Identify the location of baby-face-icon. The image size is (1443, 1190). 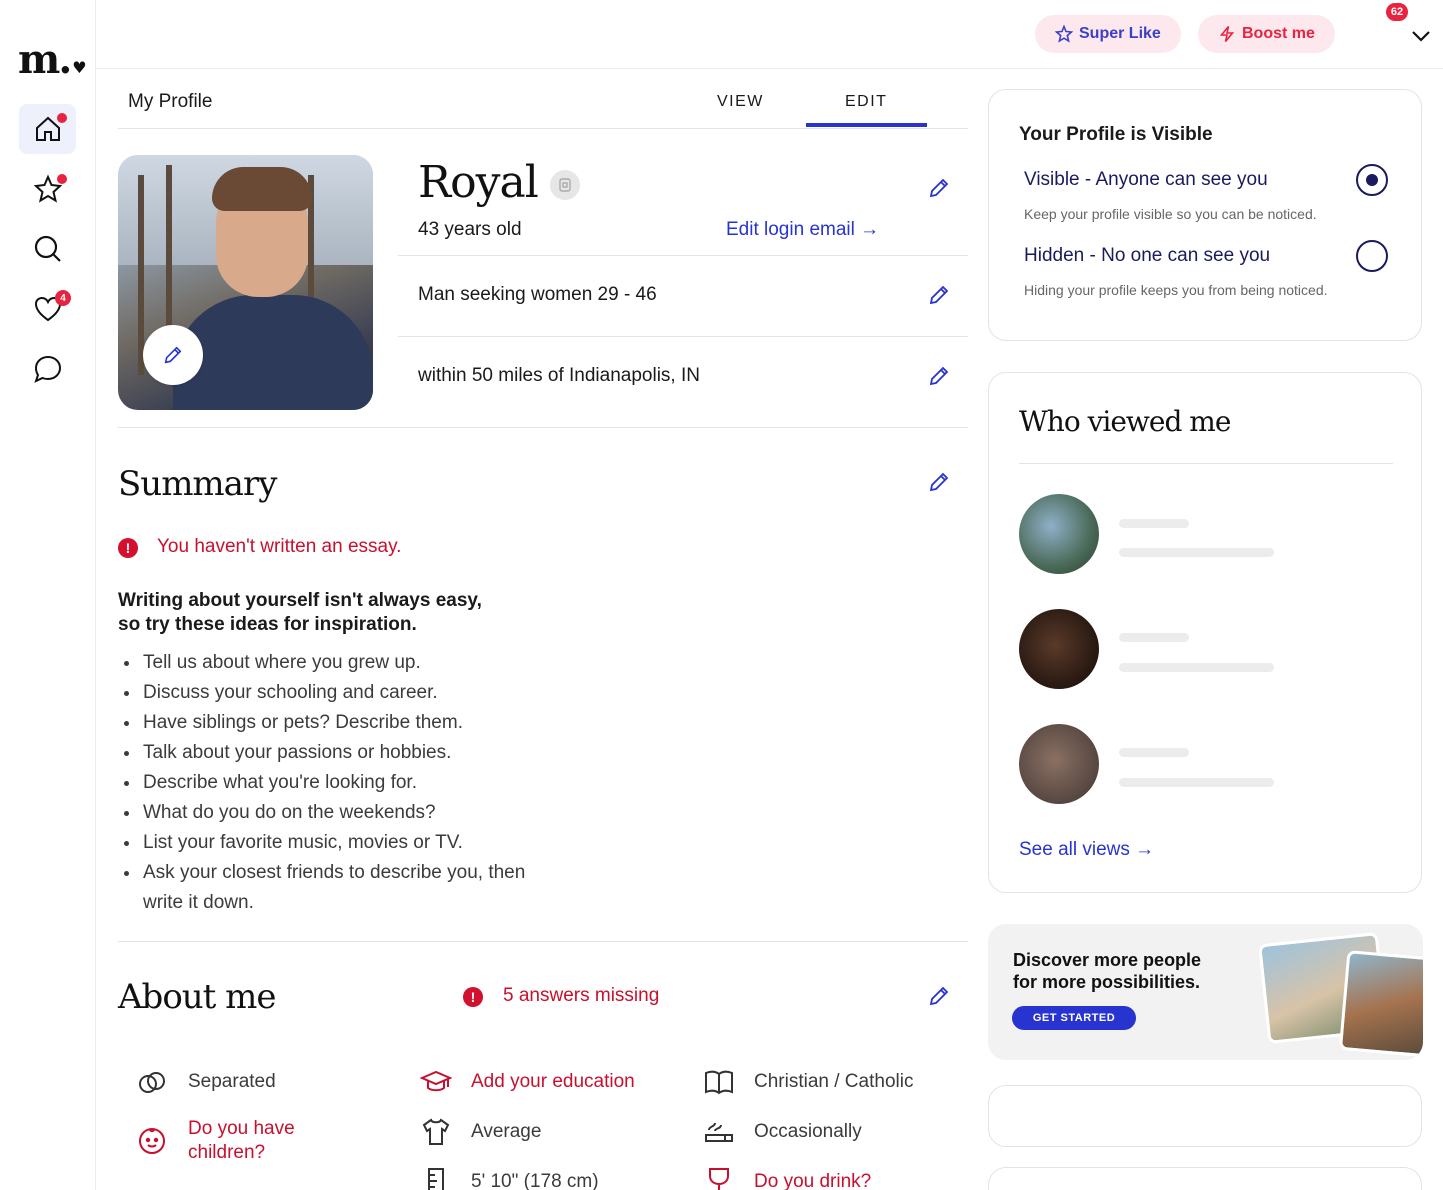
(152, 1141).